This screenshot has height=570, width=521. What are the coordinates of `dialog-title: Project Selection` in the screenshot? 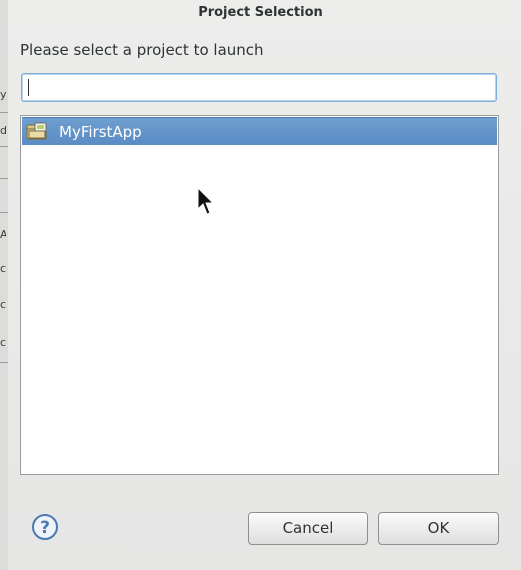 It's located at (260, 12).